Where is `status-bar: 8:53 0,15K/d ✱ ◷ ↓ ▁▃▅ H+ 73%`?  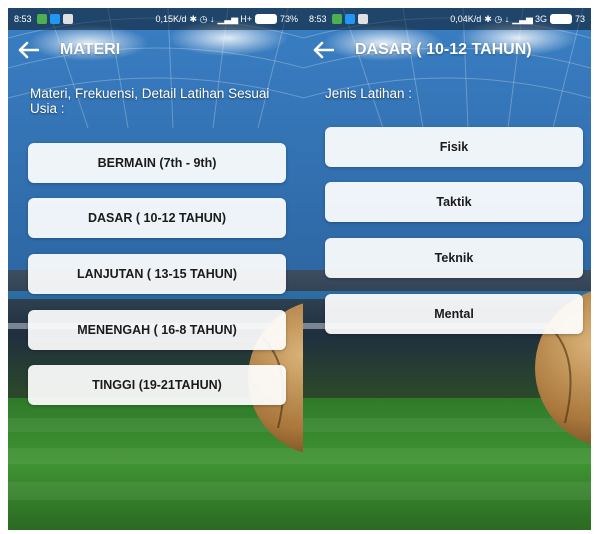
status-bar: 8:53 0,15K/d ✱ ◷ ↓ ▁▃▅ H+ 73% is located at coordinates (156, 19).